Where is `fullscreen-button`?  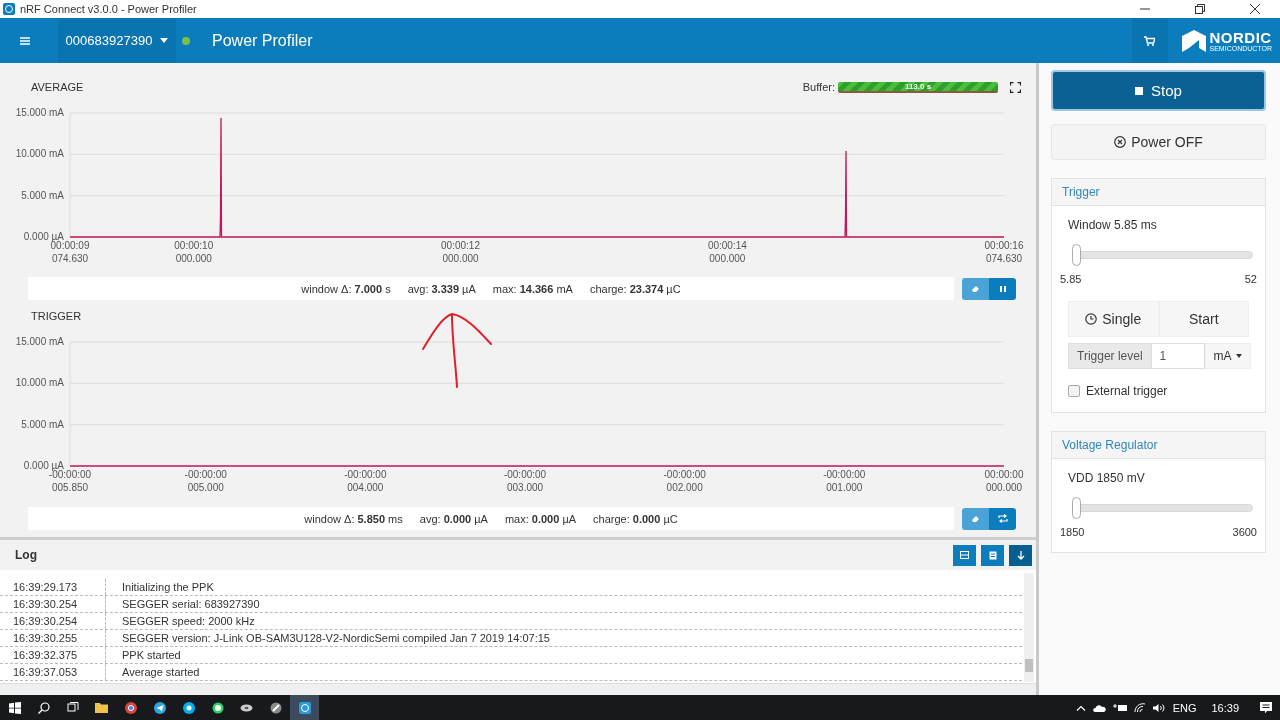 fullscreen-button is located at coordinates (1017, 87).